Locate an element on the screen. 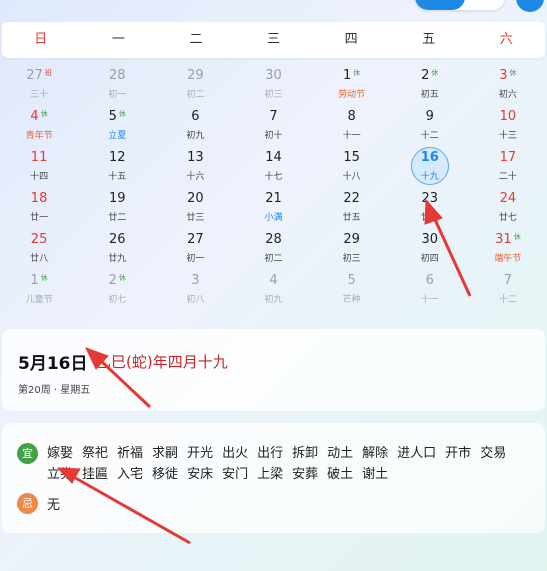 This screenshot has height=571, width=547. day-cell: 6 十一 is located at coordinates (430, 291).